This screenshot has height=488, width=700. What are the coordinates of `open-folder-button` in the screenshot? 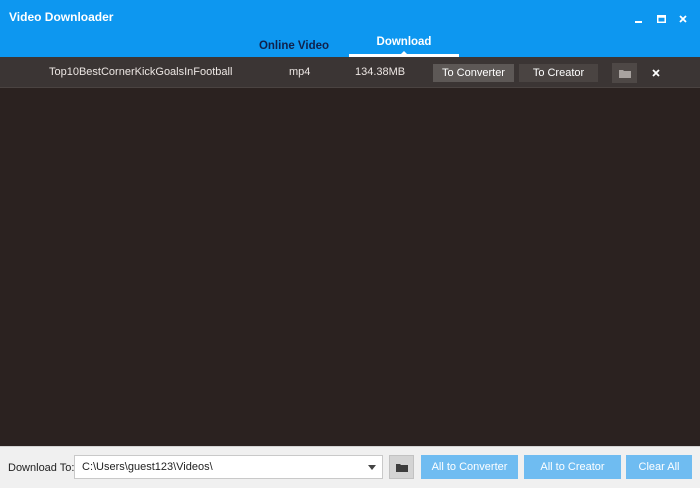 It's located at (624, 73).